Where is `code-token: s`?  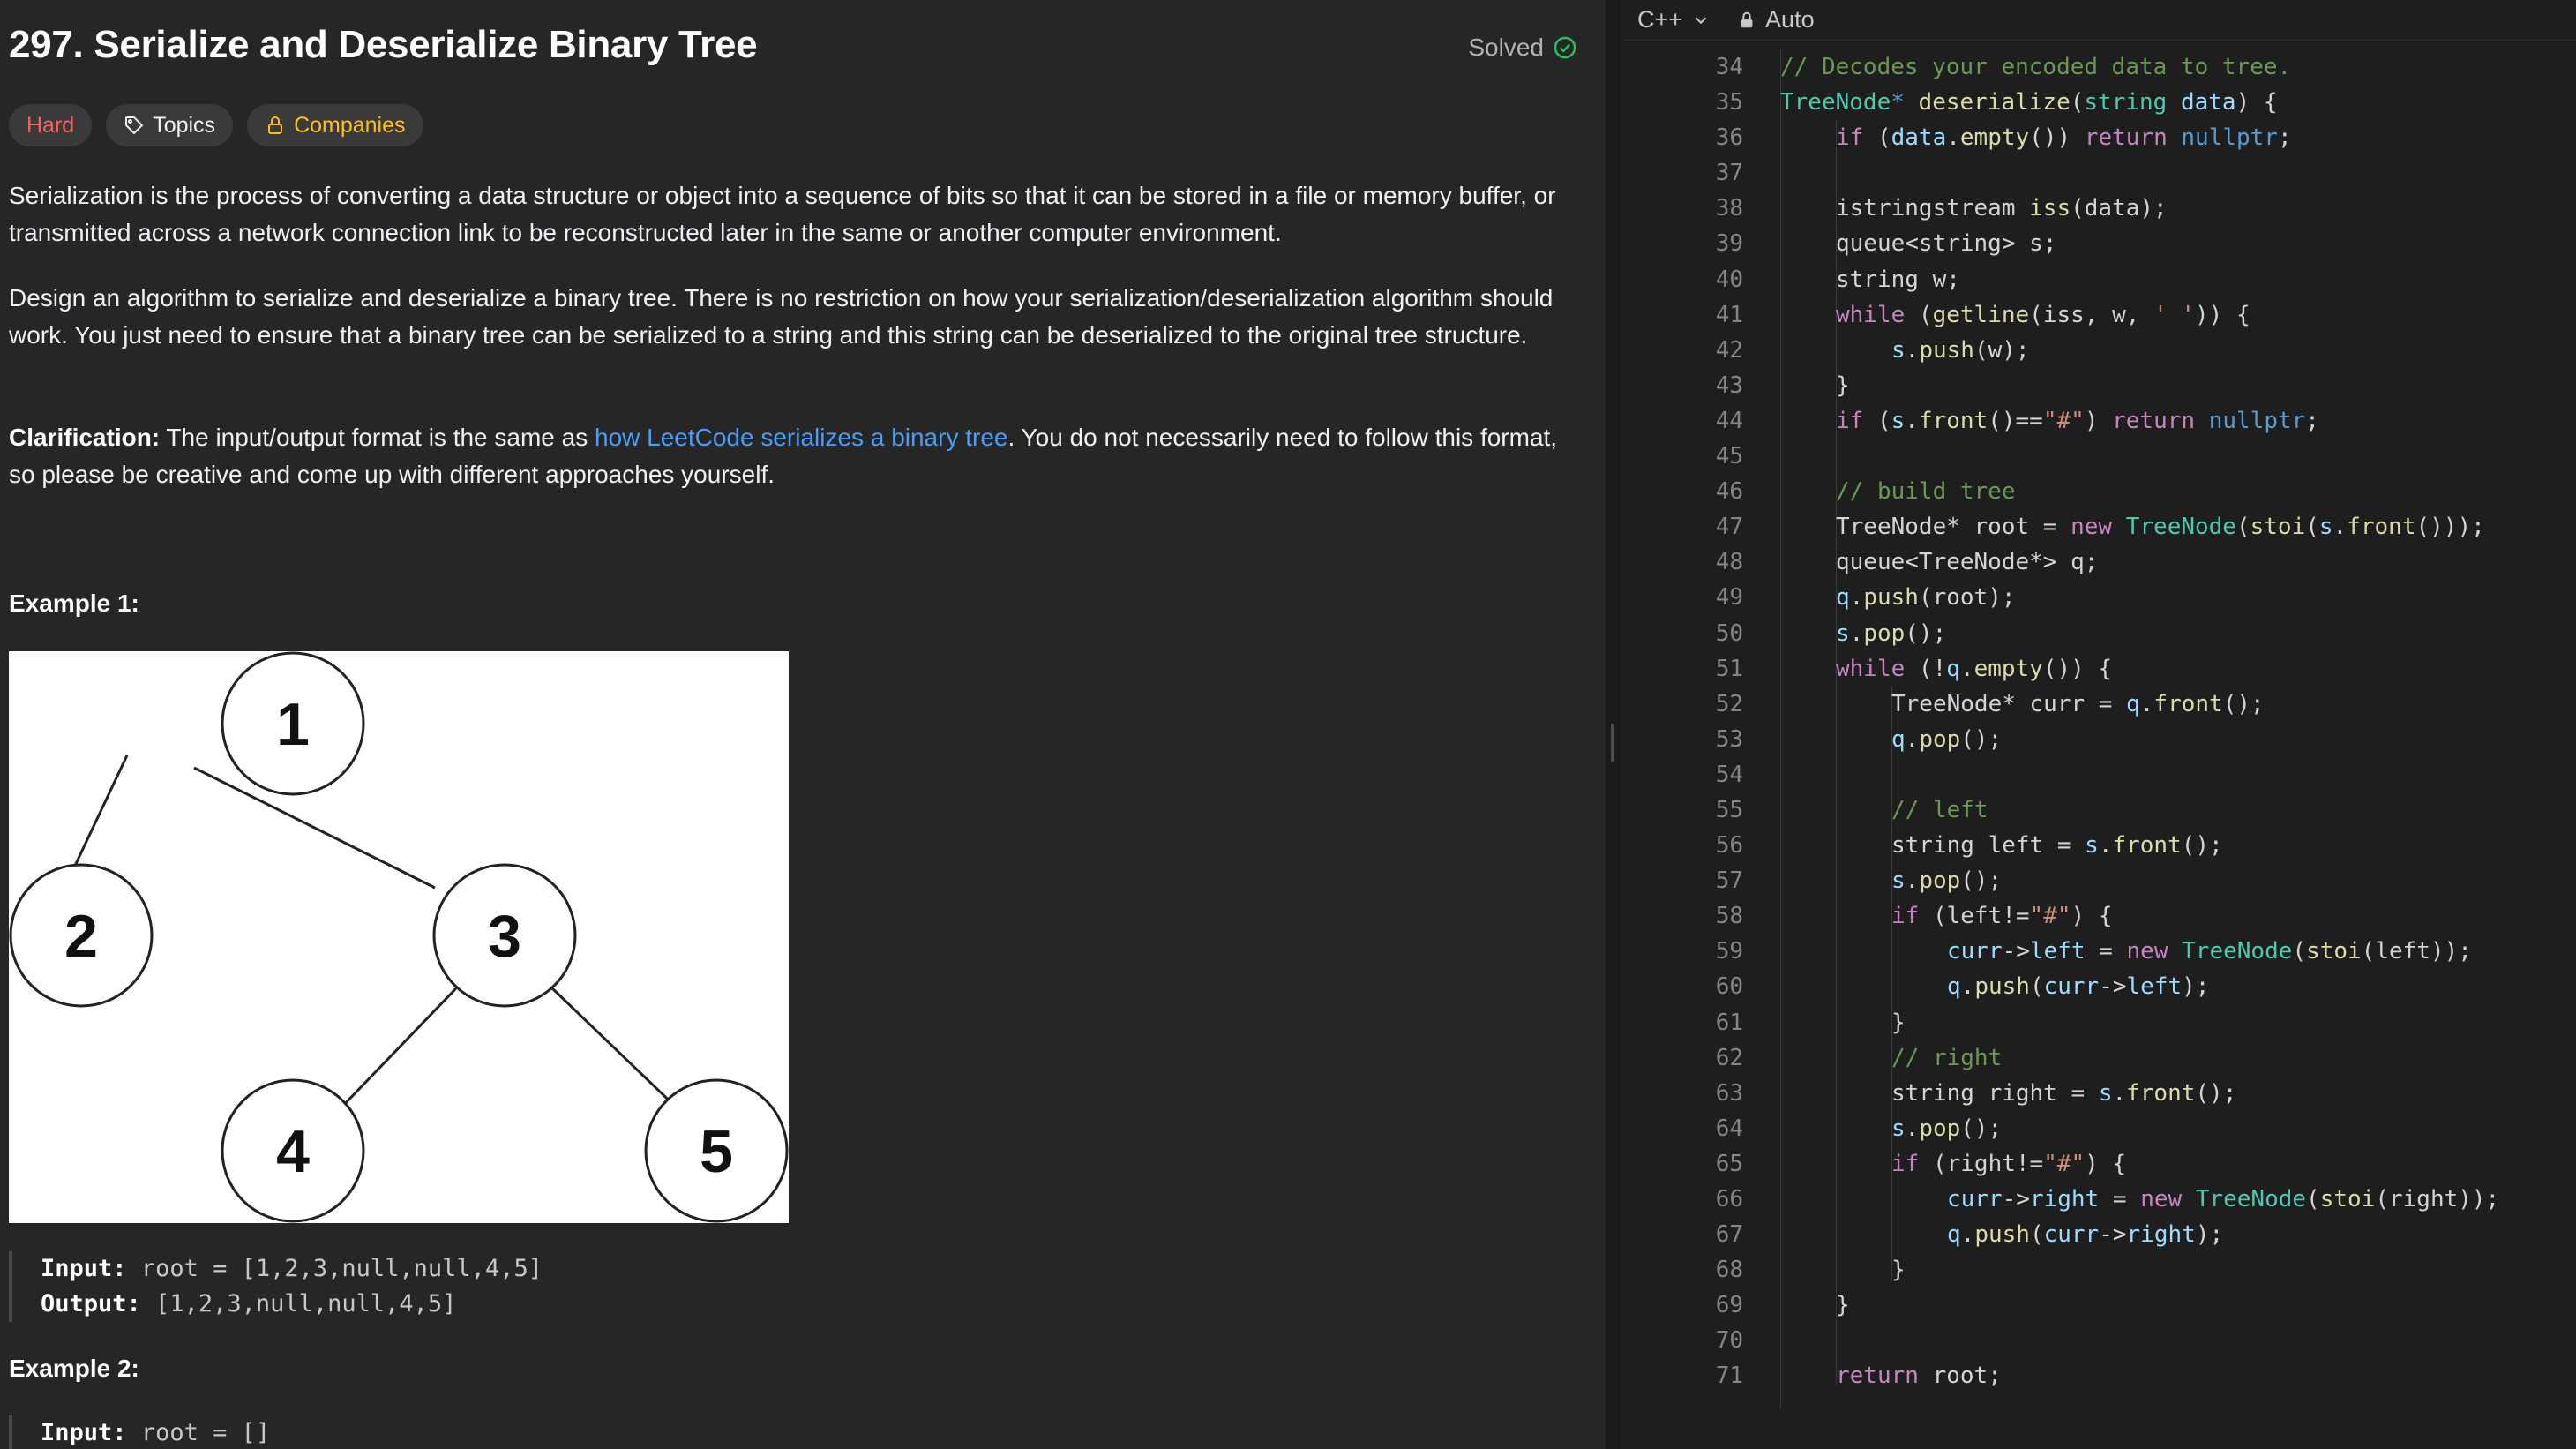
code-token: s is located at coordinates (1899, 350).